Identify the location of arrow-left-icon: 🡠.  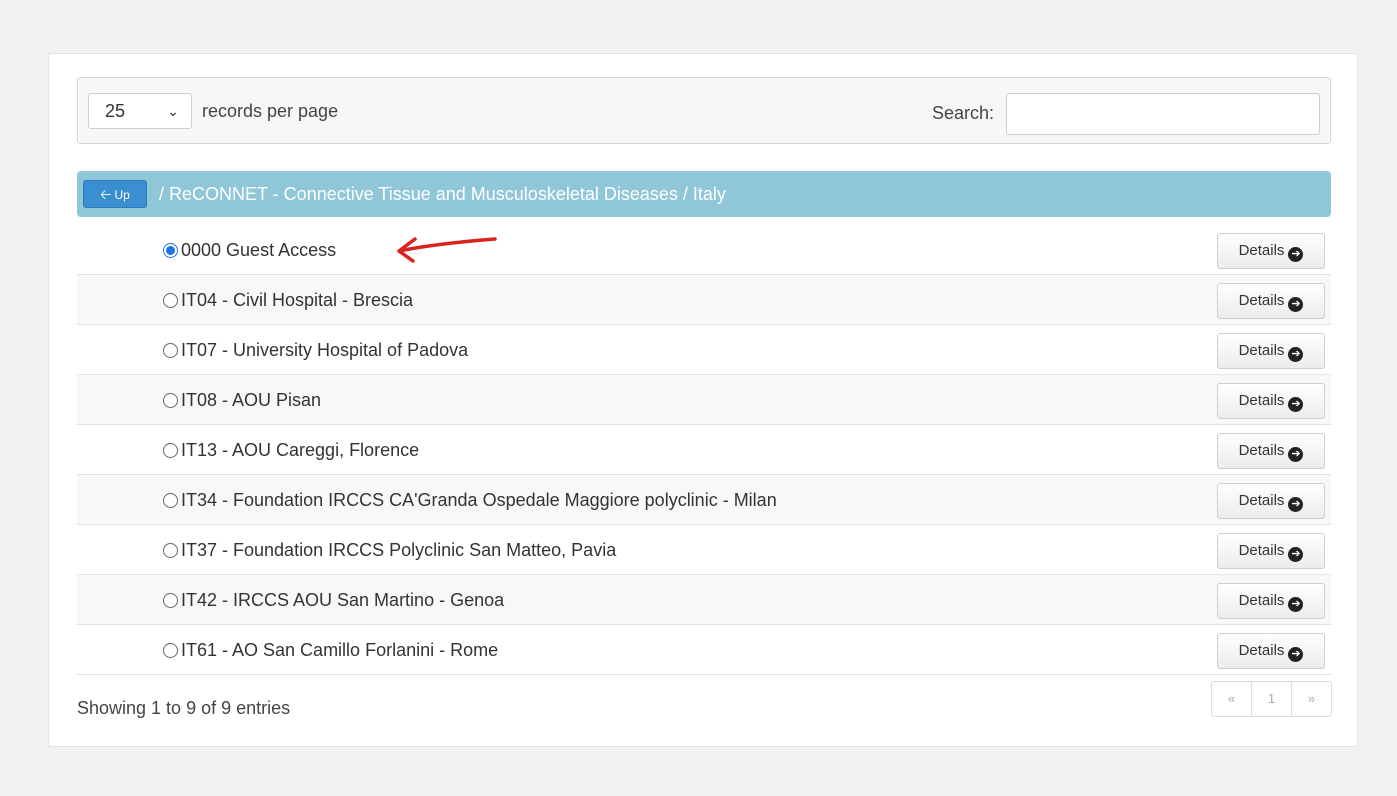
(106, 194).